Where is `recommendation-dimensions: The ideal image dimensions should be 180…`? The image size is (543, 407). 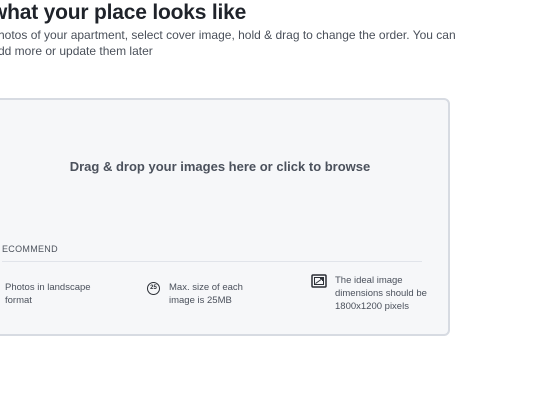 recommendation-dimensions: The ideal image dimensions should be 180… is located at coordinates (369, 293).